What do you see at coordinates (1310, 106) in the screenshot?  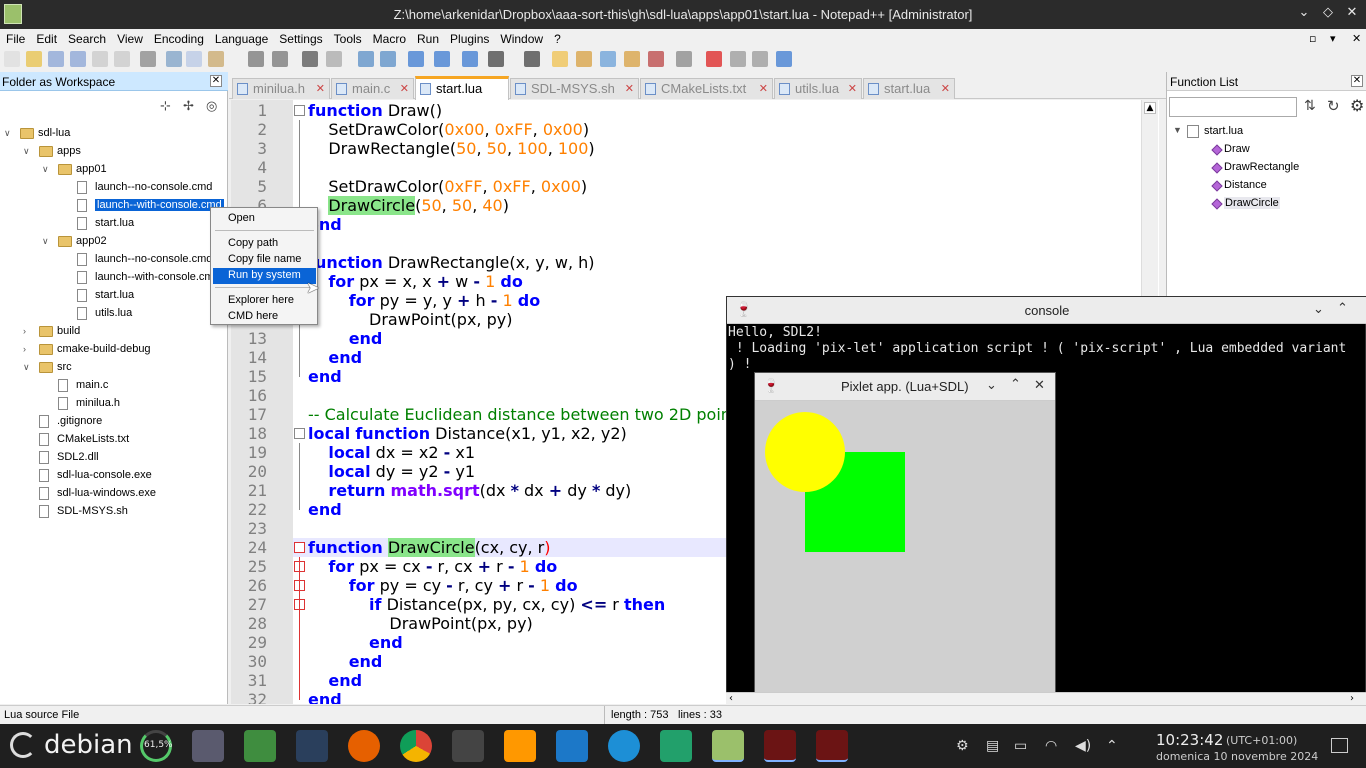 I see `sort-icon: ⇅` at bounding box center [1310, 106].